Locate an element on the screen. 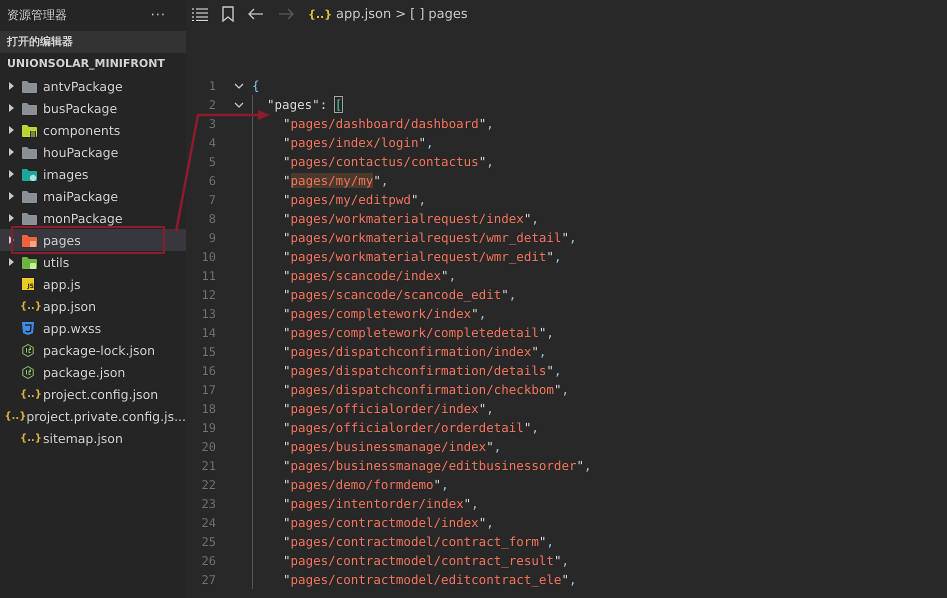 This screenshot has height=598, width=947. line-number: 17 is located at coordinates (208, 389).